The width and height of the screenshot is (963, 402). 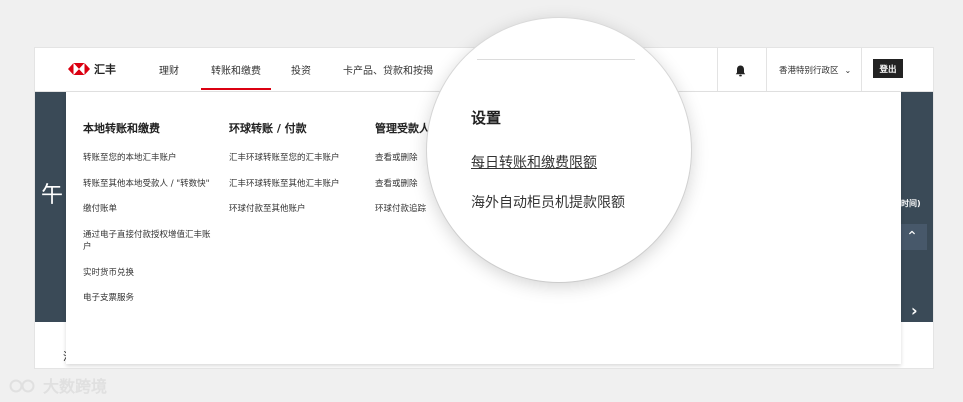 What do you see at coordinates (293, 209) in the screenshot?
I see `menu-link: 环球付款至其他账户` at bounding box center [293, 209].